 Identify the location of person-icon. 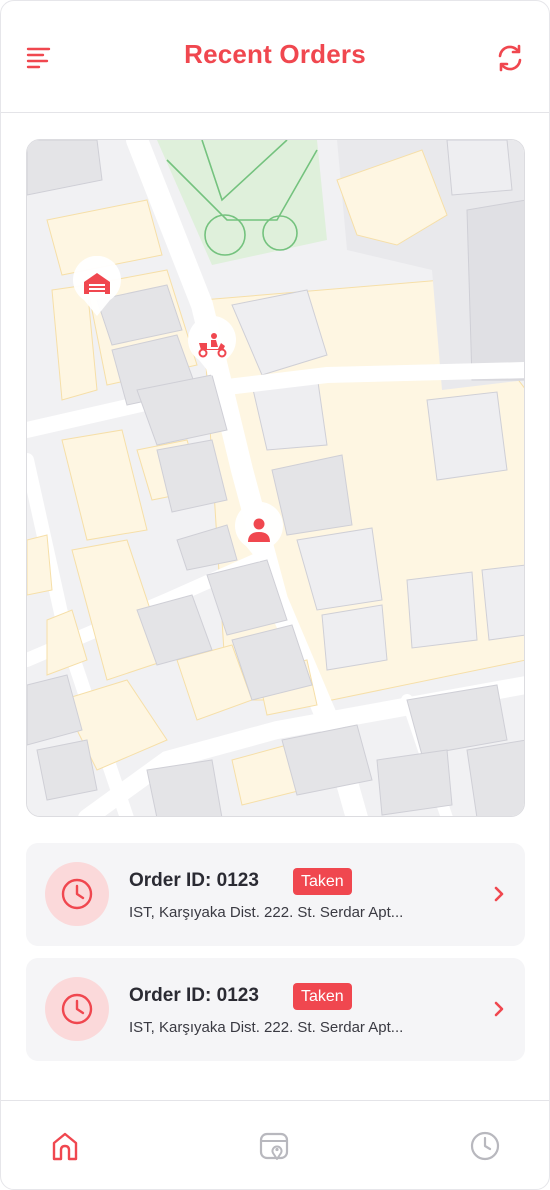
(259, 532).